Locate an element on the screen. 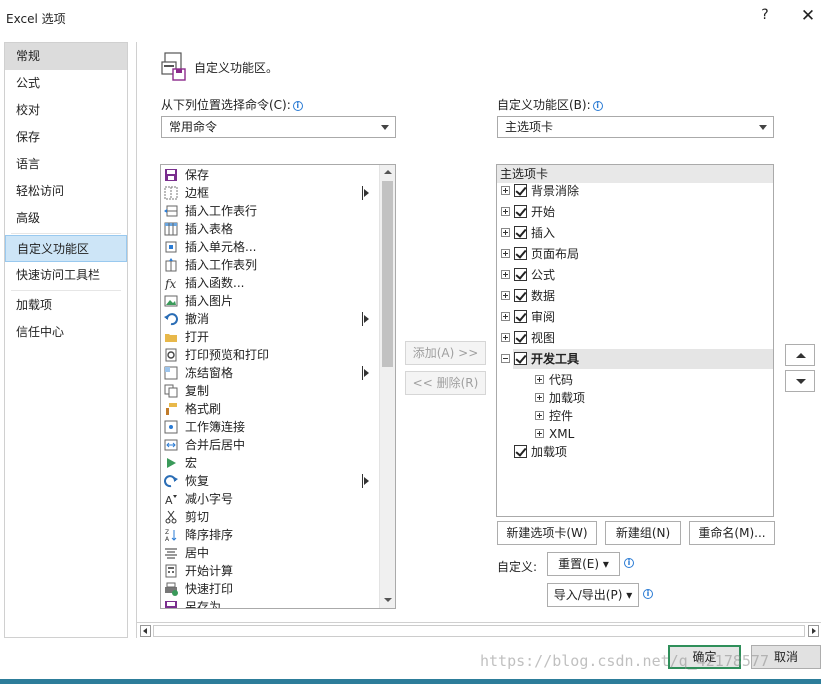 This screenshot has width=821, height=684. reset-button: 重置(E) ▾ is located at coordinates (583, 564).